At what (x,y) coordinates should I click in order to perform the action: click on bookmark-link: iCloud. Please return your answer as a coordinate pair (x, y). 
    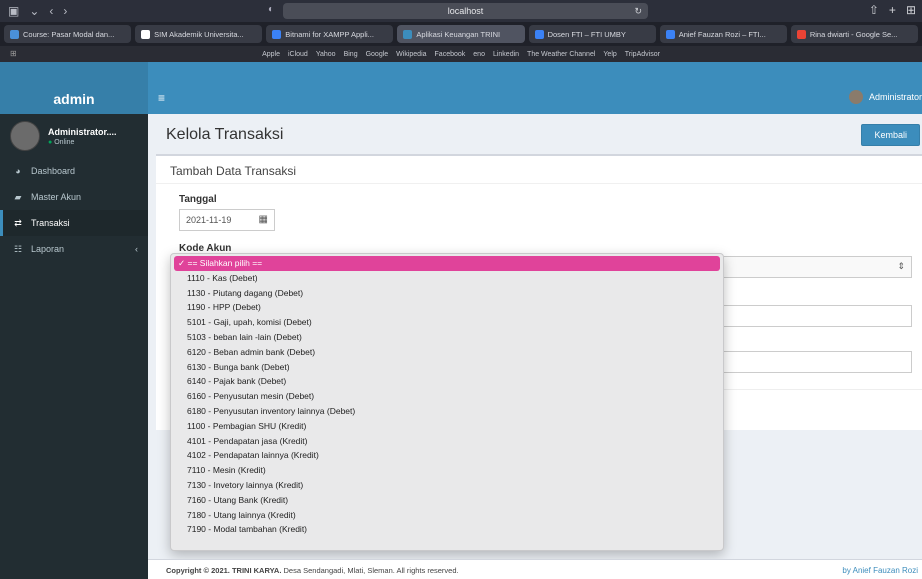
    Looking at the image, I should click on (298, 54).